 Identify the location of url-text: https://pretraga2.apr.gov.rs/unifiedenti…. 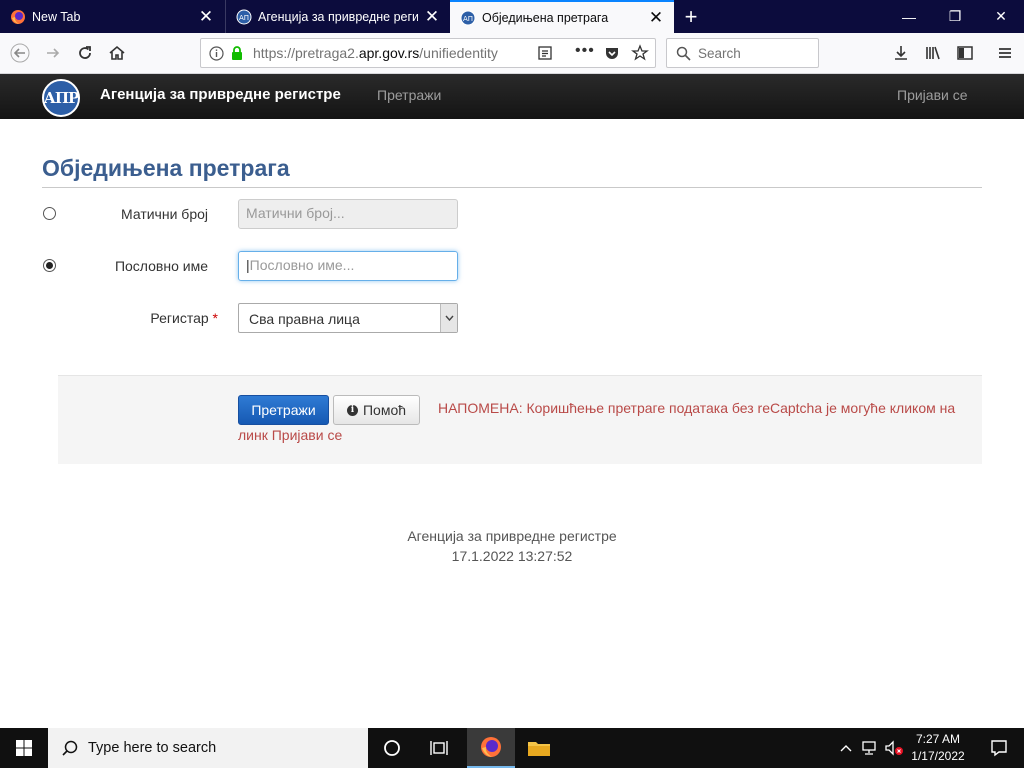
(388, 53).